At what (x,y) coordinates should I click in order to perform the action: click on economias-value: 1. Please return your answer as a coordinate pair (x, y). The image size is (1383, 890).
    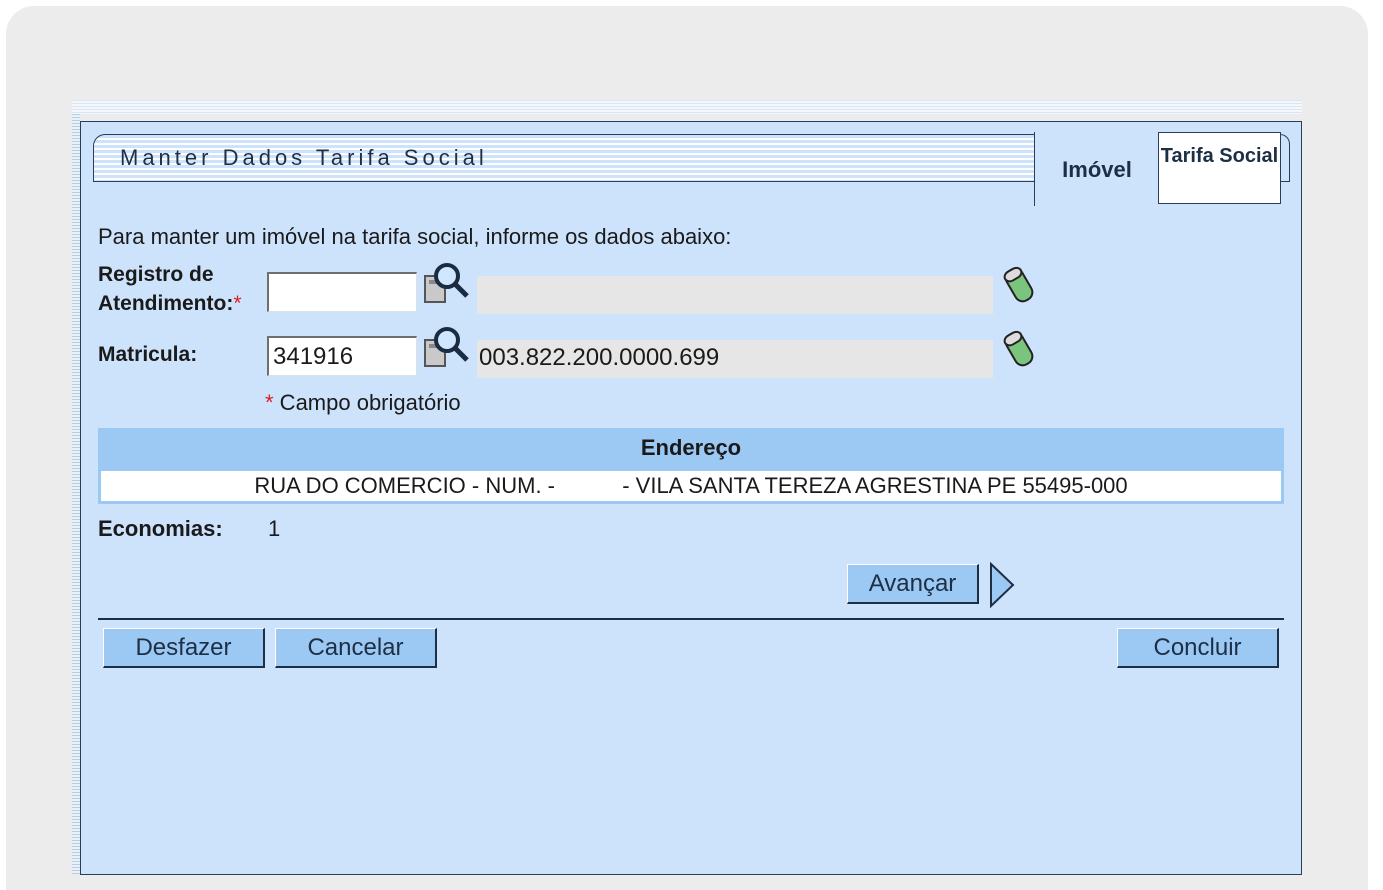
    Looking at the image, I should click on (274, 528).